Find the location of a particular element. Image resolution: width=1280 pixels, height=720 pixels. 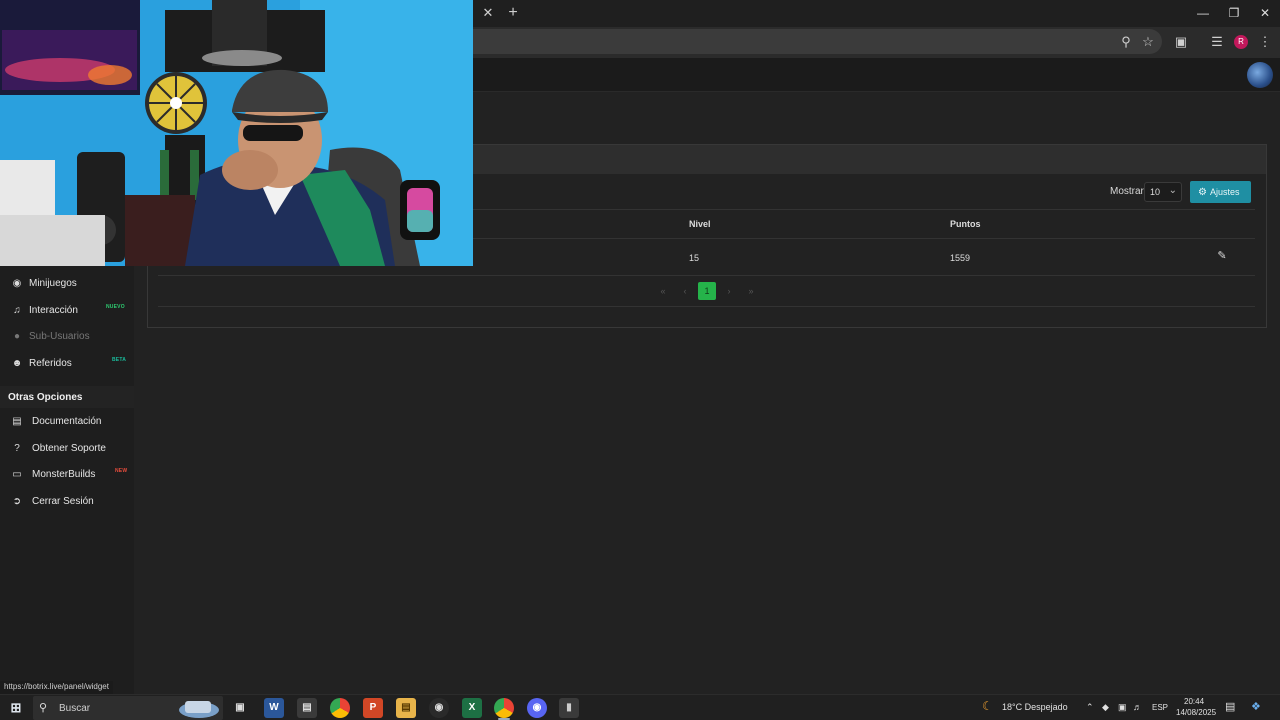

microphone-icon: ◆ is located at coordinates (1105, 707).